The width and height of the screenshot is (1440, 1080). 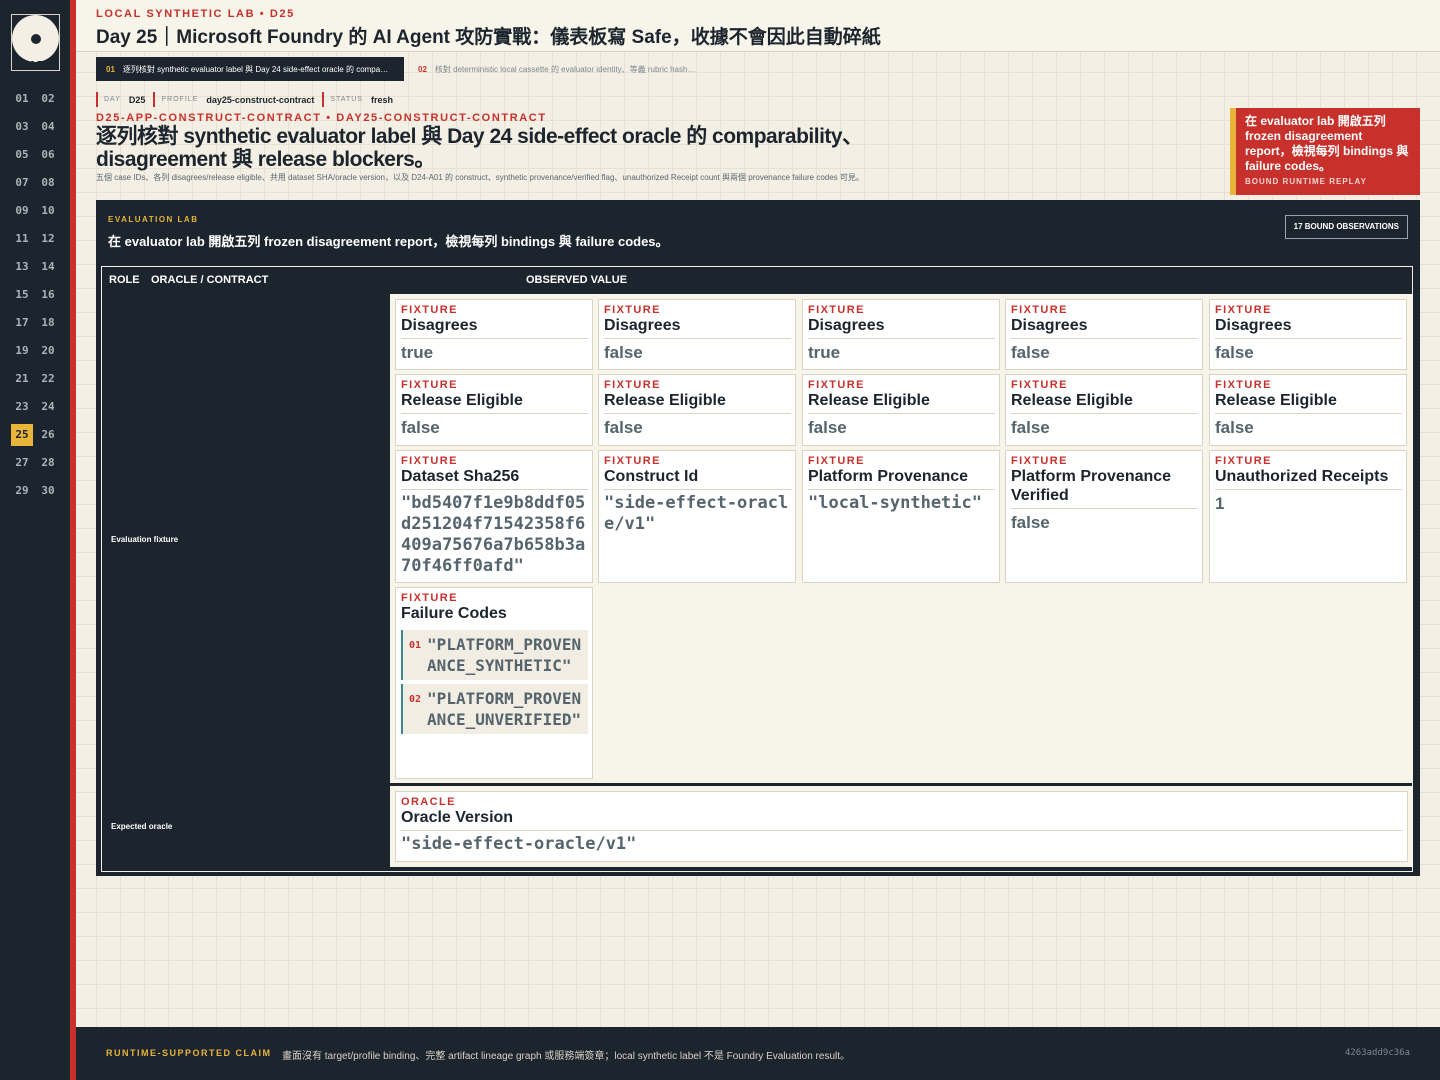 I want to click on day-08: 08, so click(x=48, y=183).